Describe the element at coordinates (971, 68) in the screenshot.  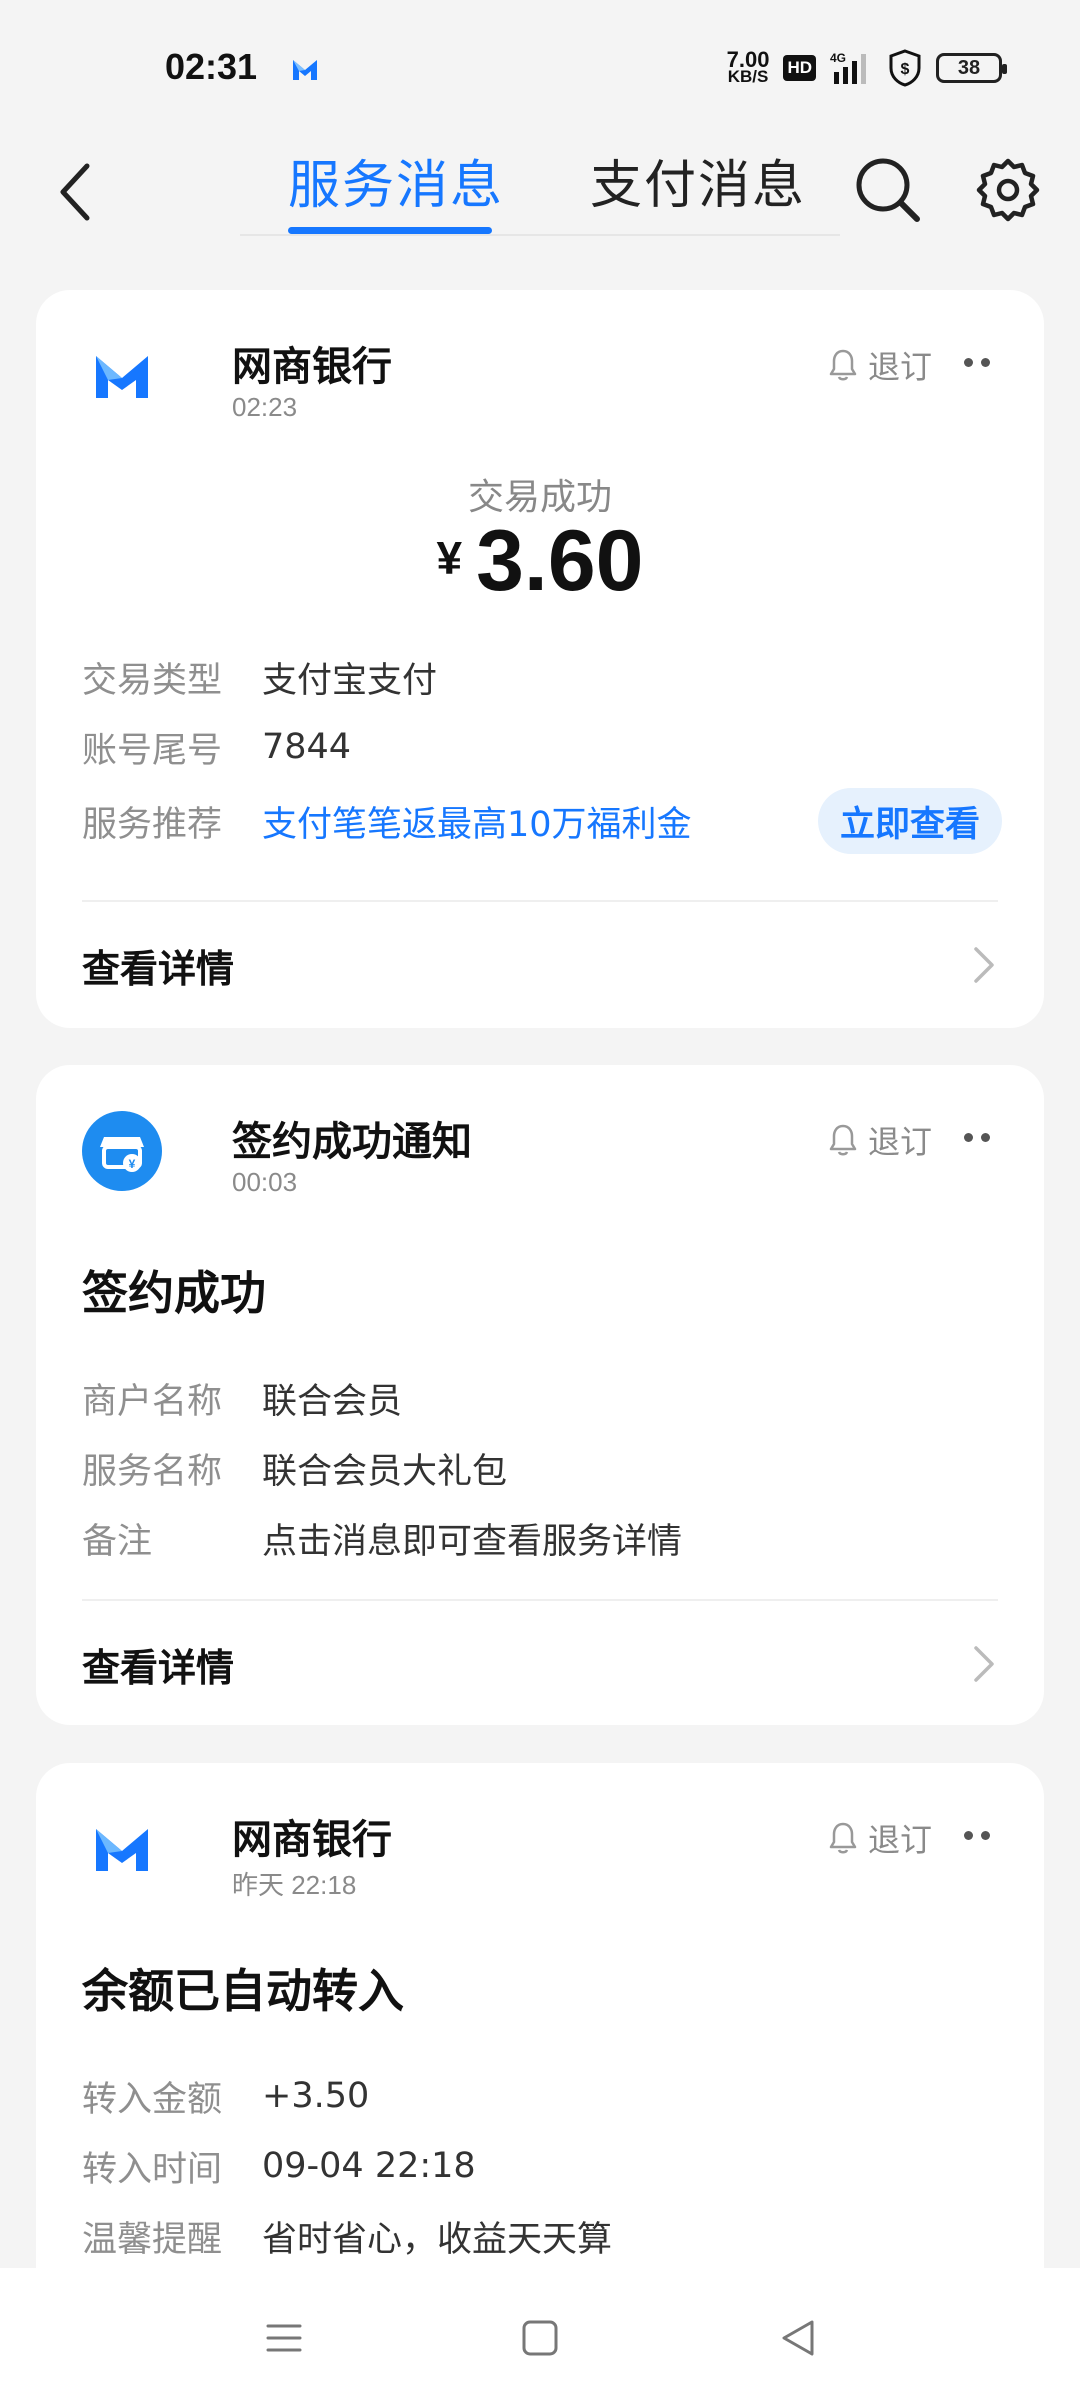
I see `battery-icon: 38` at that location.